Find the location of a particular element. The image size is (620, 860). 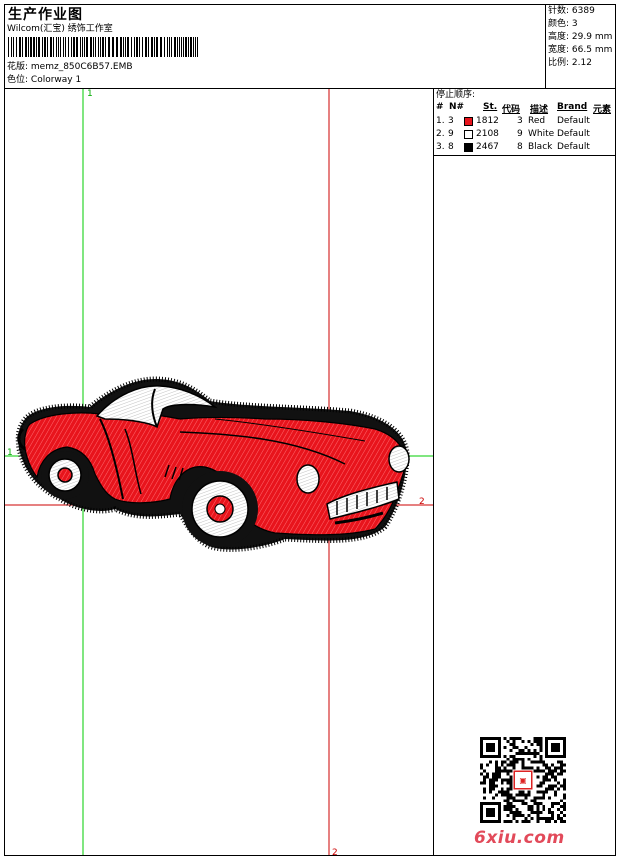

thread-row: 3. 8 2467 8 Black Default is located at coordinates (525, 148).